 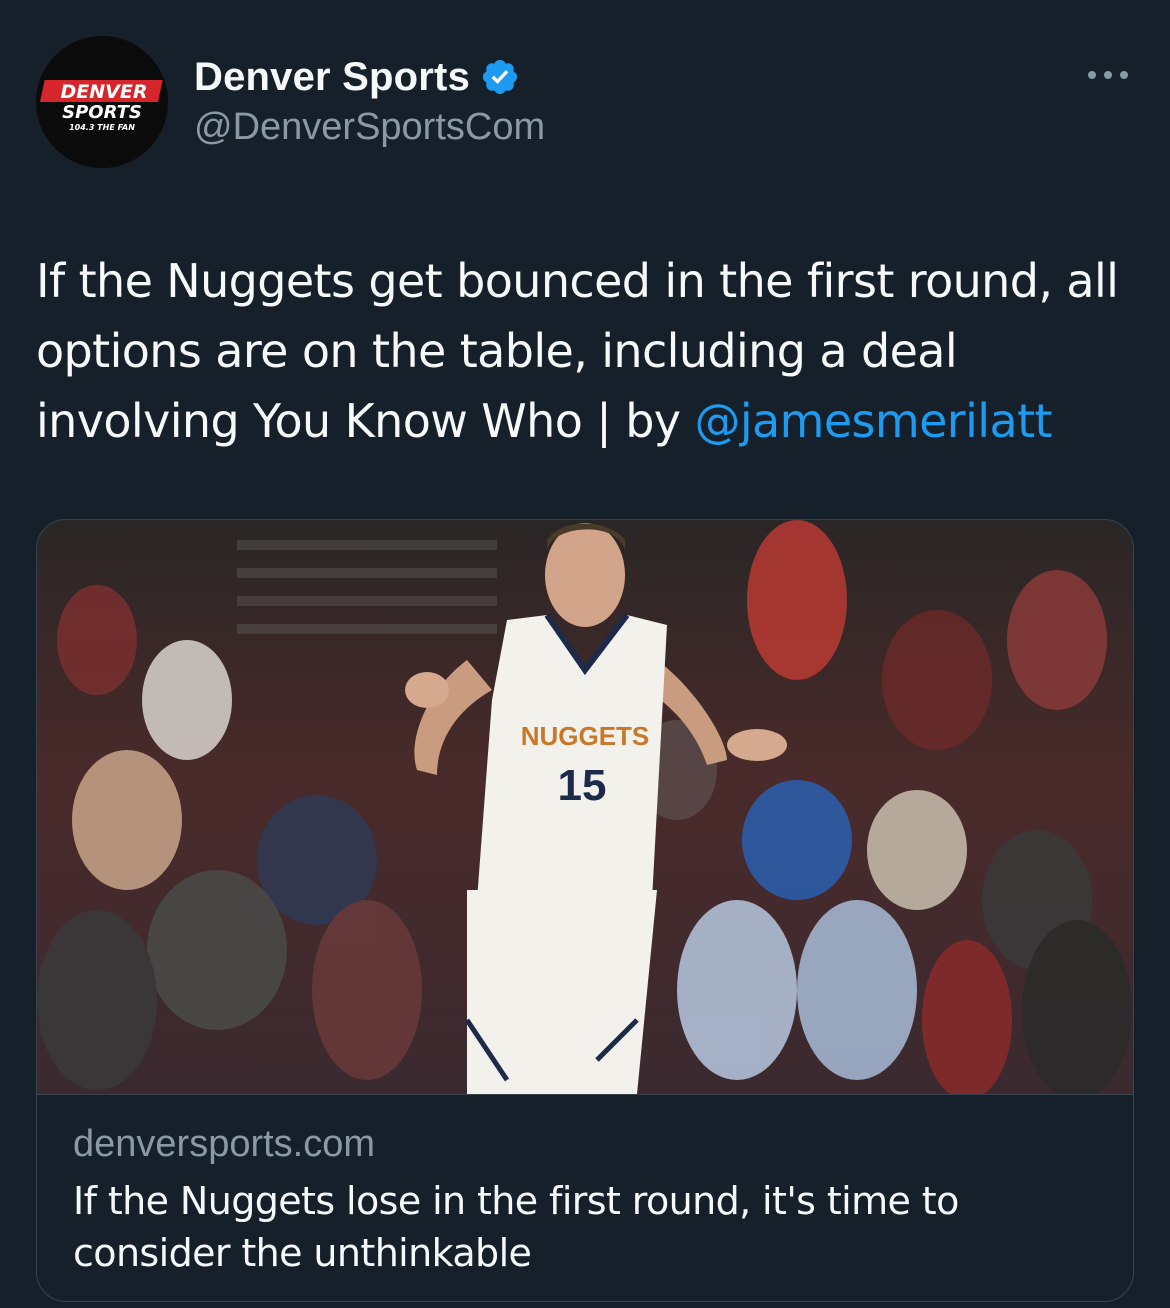 I want to click on more-horizontal-icon, so click(x=1108, y=75).